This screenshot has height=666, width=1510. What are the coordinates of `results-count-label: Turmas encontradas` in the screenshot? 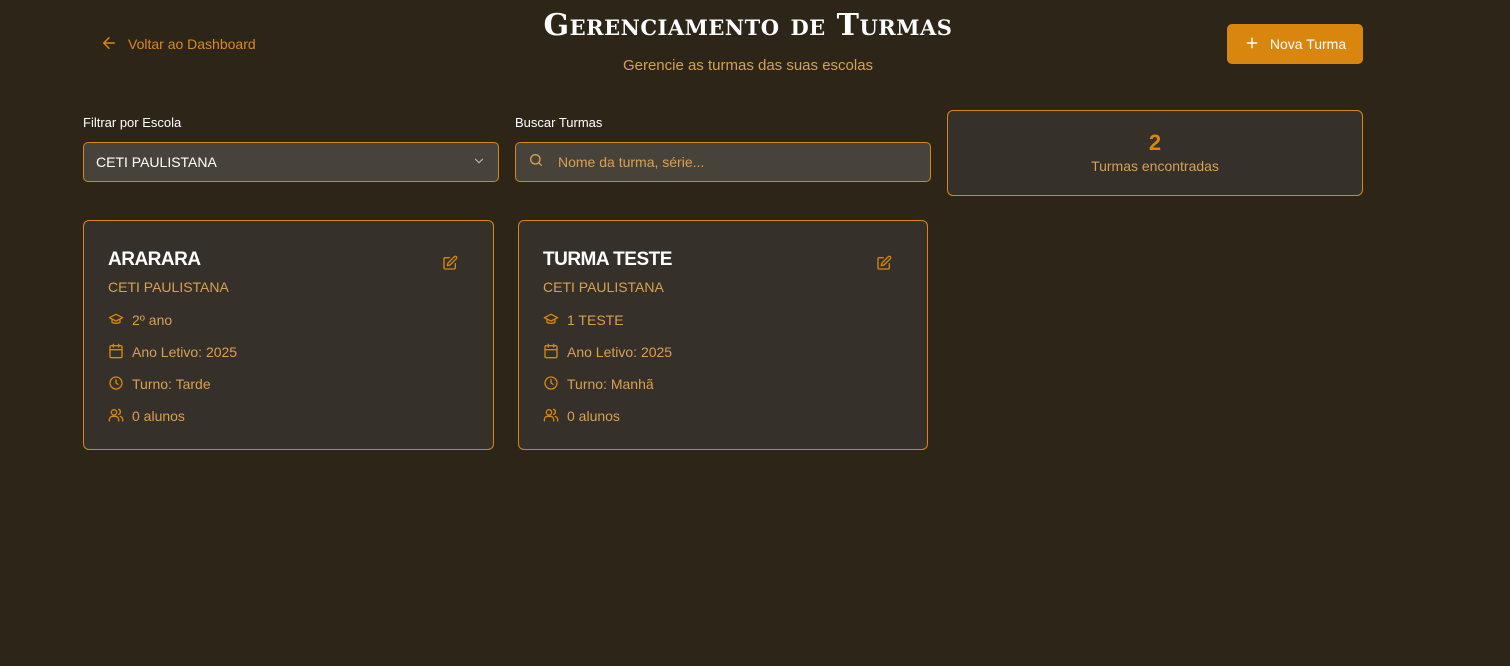 It's located at (1155, 166).